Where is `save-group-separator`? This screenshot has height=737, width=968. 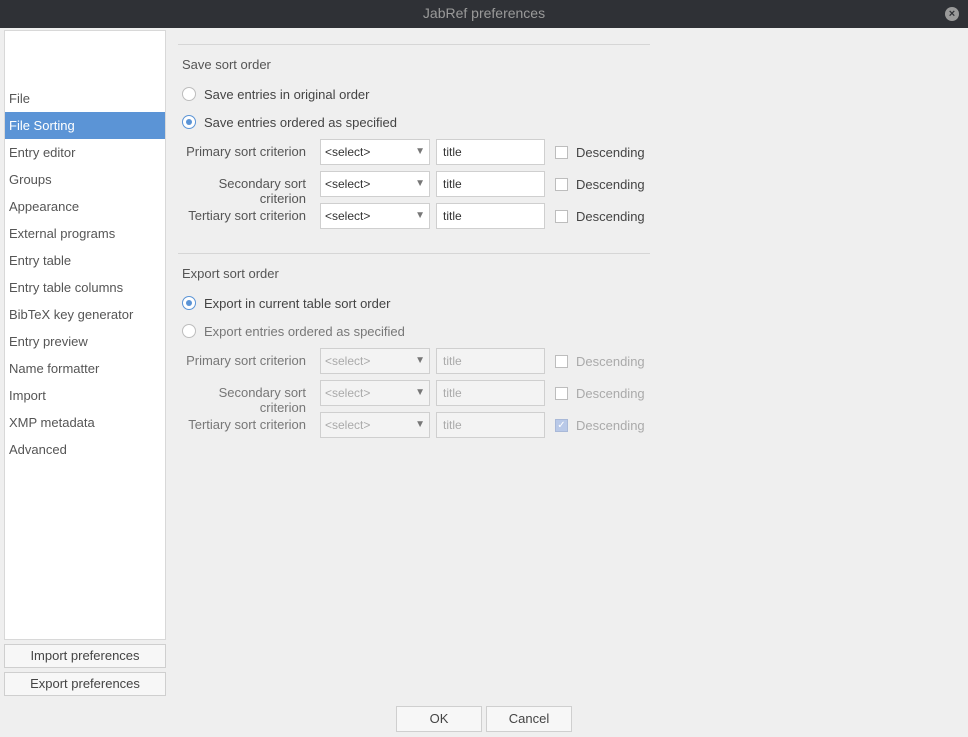 save-group-separator is located at coordinates (414, 44).